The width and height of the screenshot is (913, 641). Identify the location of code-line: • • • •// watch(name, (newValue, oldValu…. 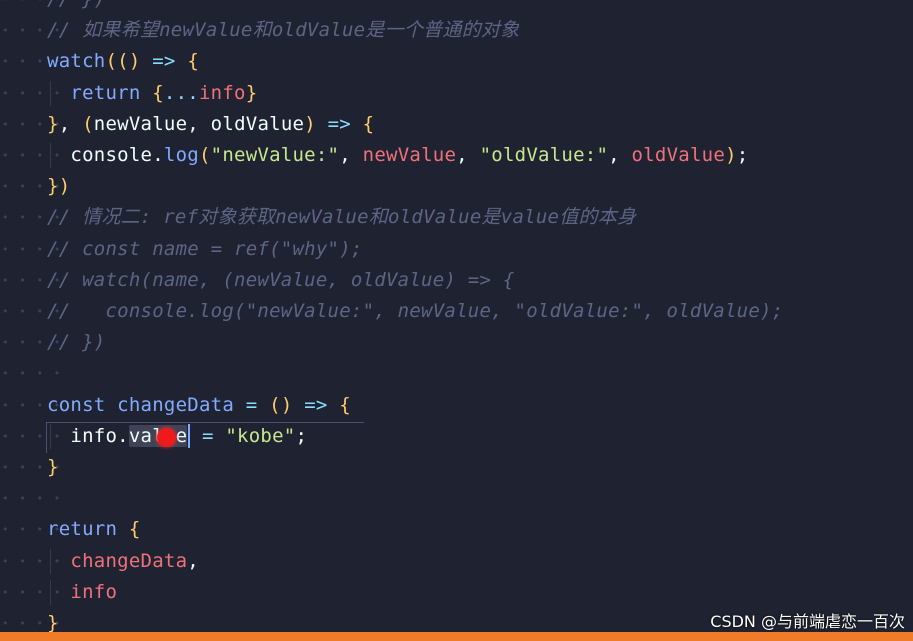
(456, 280).